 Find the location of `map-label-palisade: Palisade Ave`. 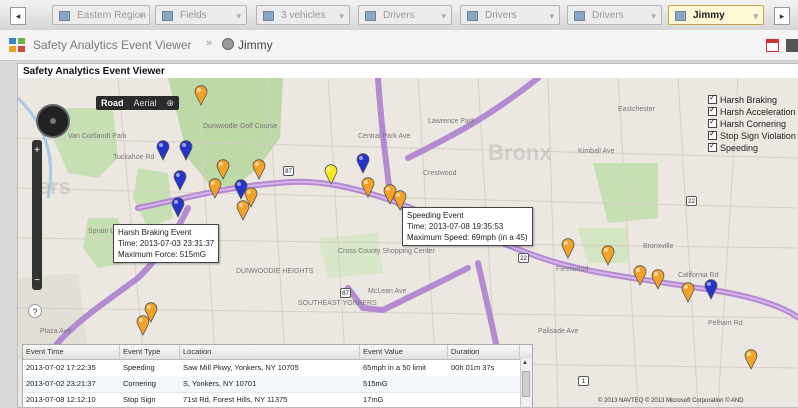

map-label-palisade: Palisade Ave is located at coordinates (558, 331).